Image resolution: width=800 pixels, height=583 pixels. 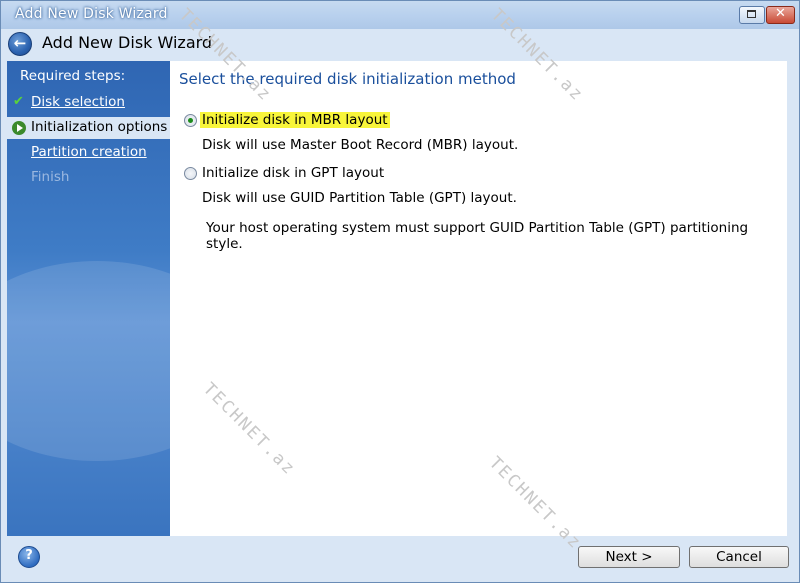 I want to click on close-icon: ✕, so click(x=780, y=13).